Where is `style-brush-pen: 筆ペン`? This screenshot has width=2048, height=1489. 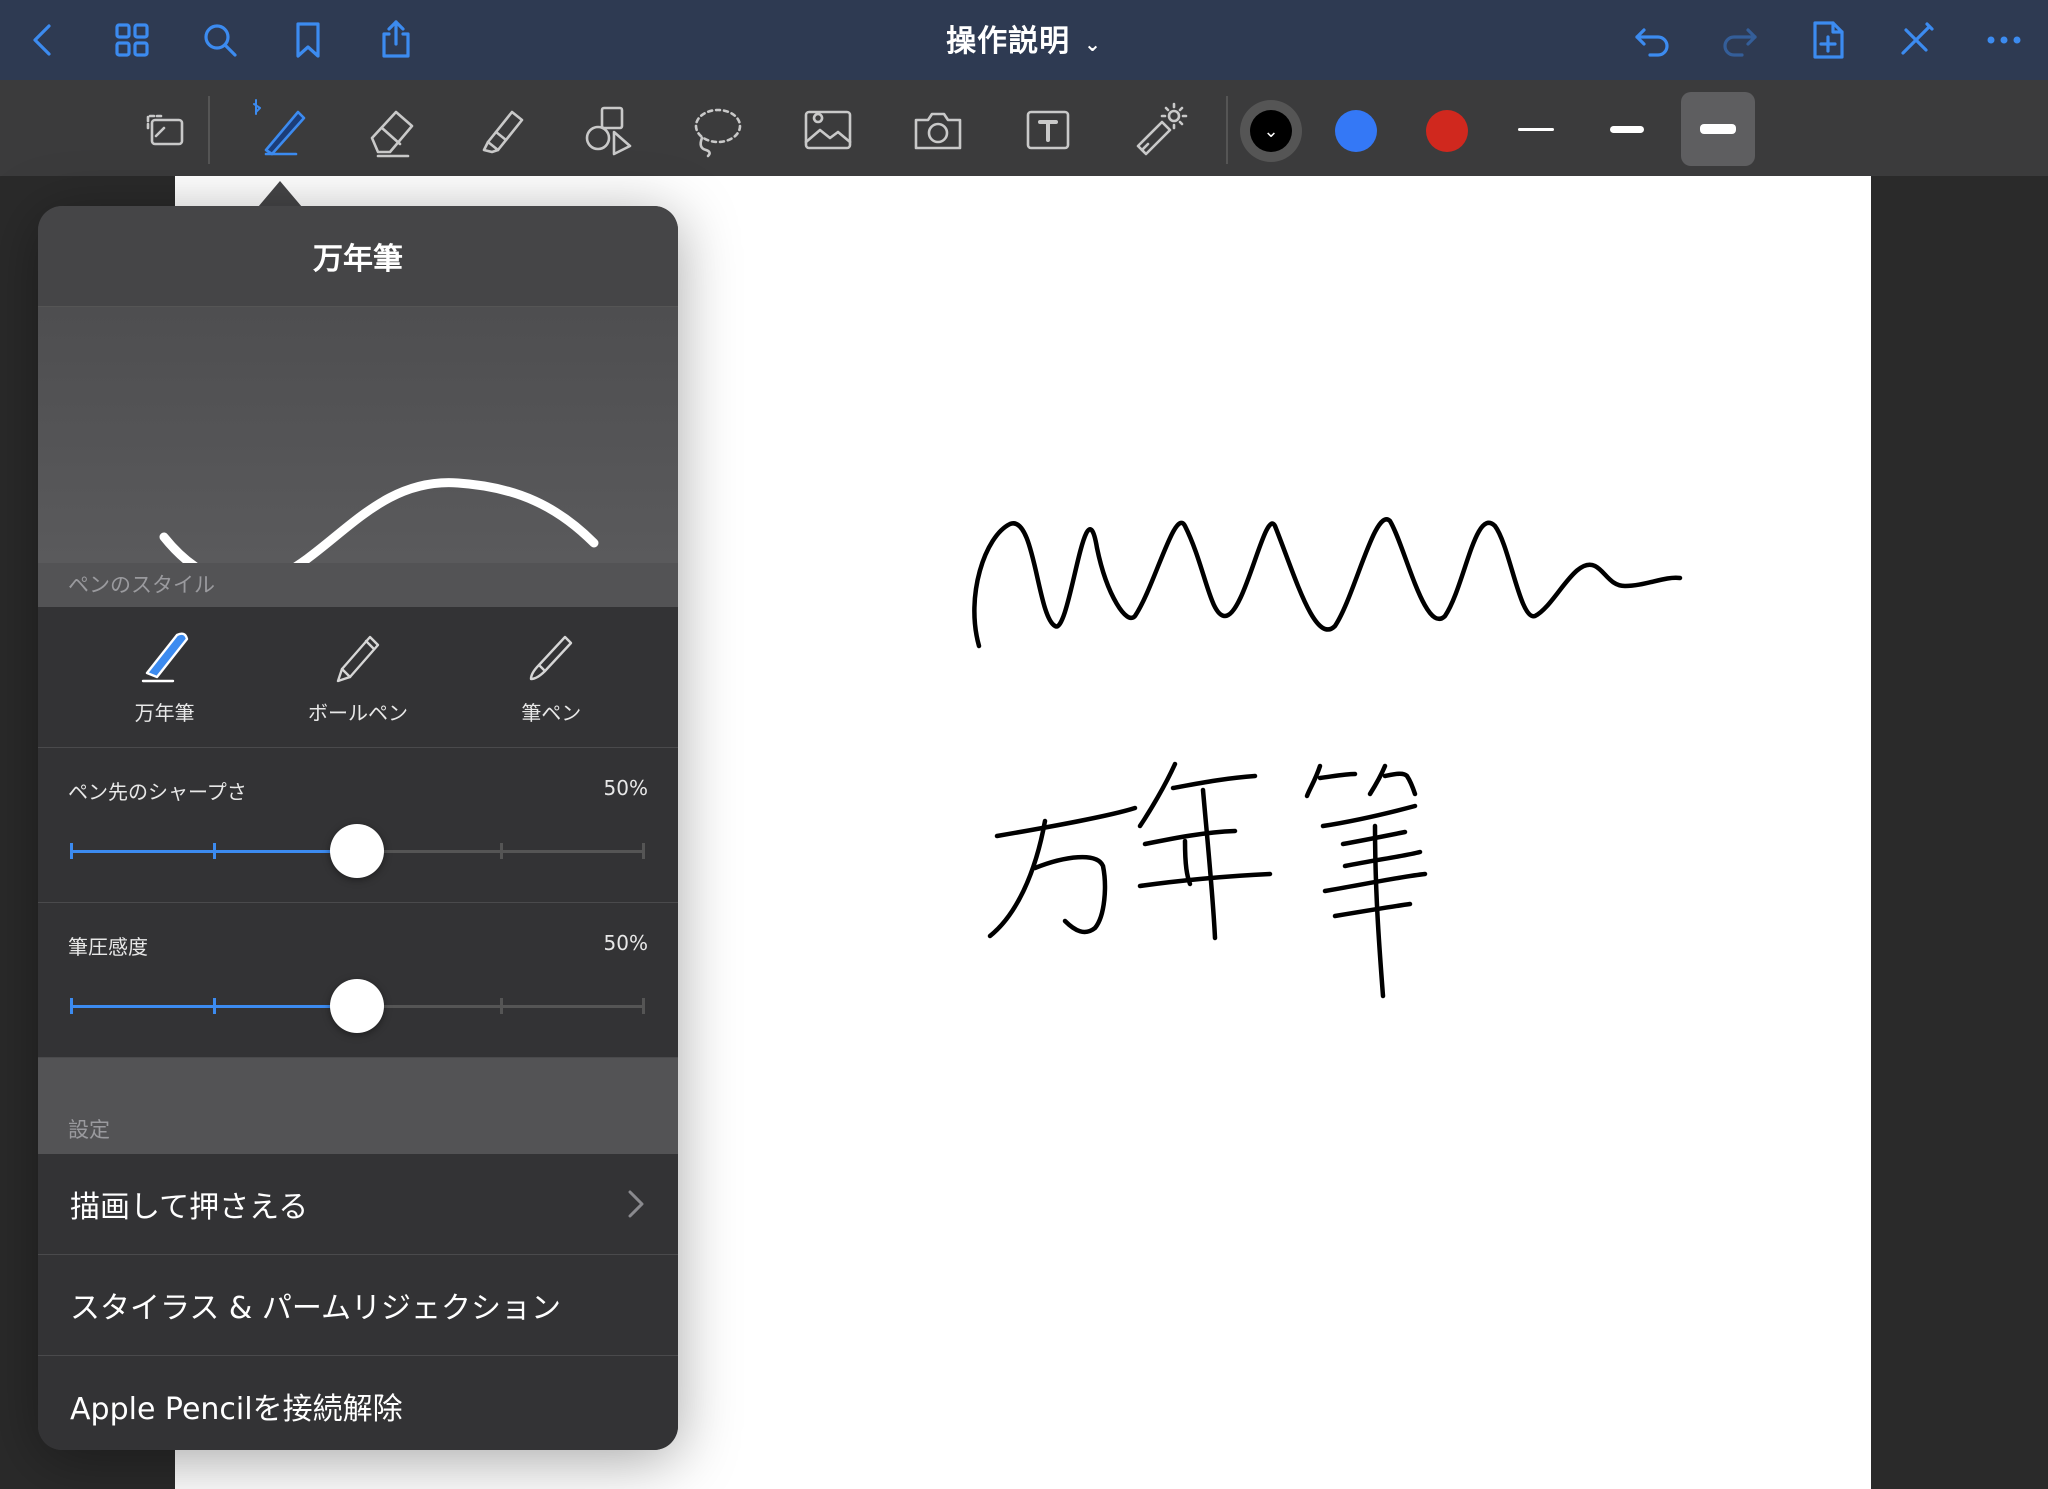
style-brush-pen: 筆ペン is located at coordinates (551, 677).